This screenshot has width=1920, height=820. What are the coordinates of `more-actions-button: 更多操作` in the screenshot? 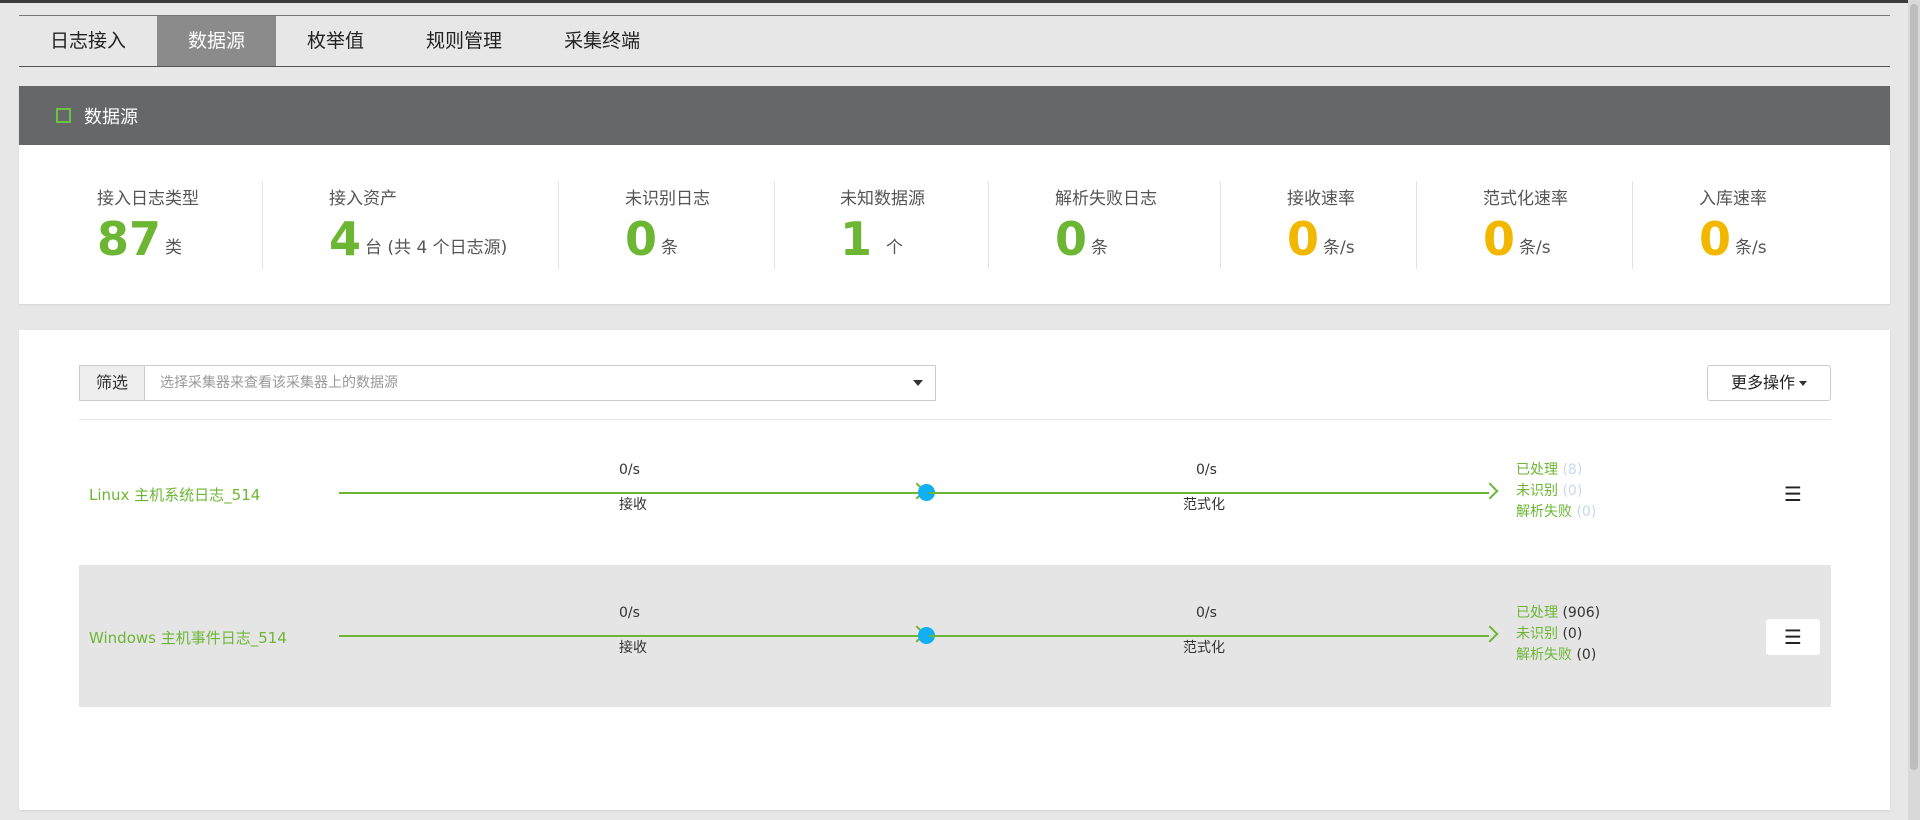 It's located at (1769, 383).